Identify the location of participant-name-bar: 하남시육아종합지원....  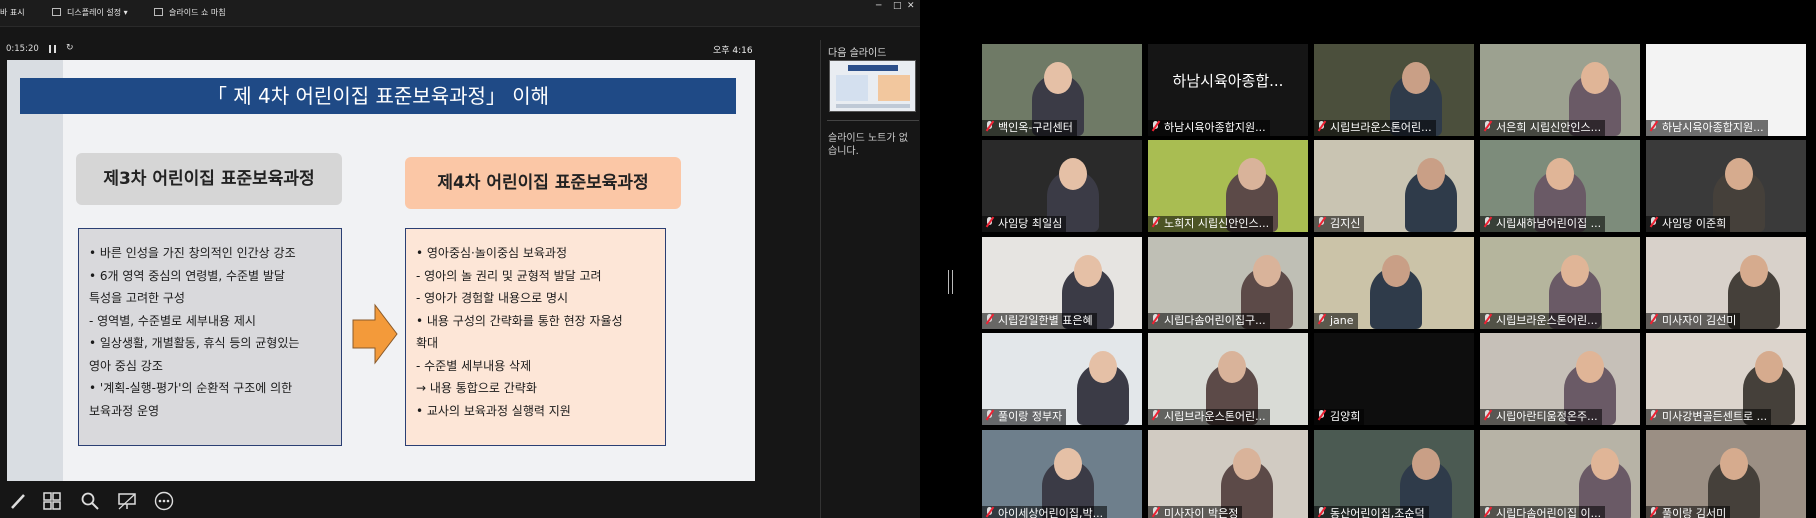
(1707, 128).